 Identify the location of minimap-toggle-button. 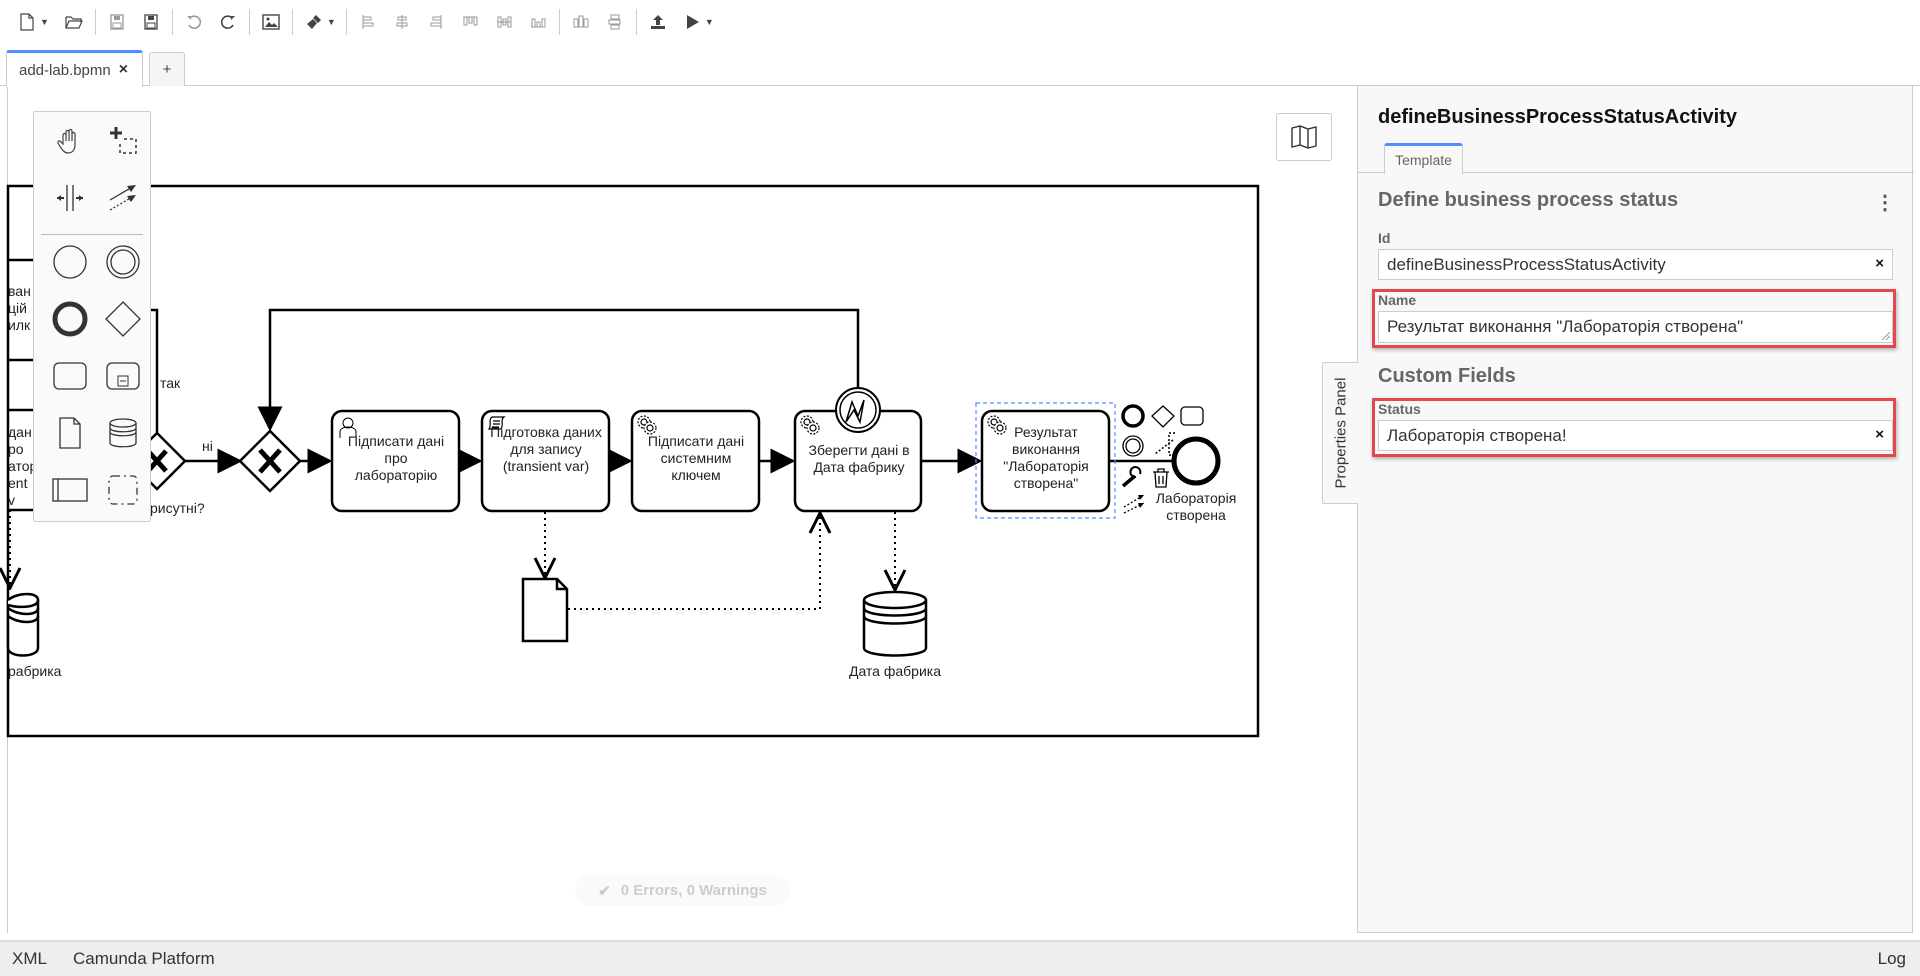
(1304, 137).